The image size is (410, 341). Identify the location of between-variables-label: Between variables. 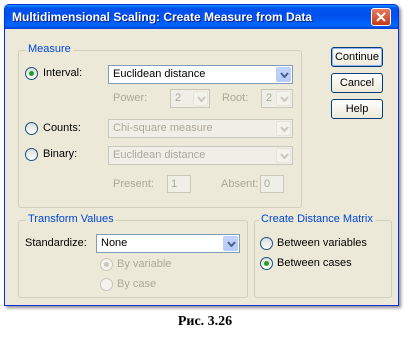
(322, 243).